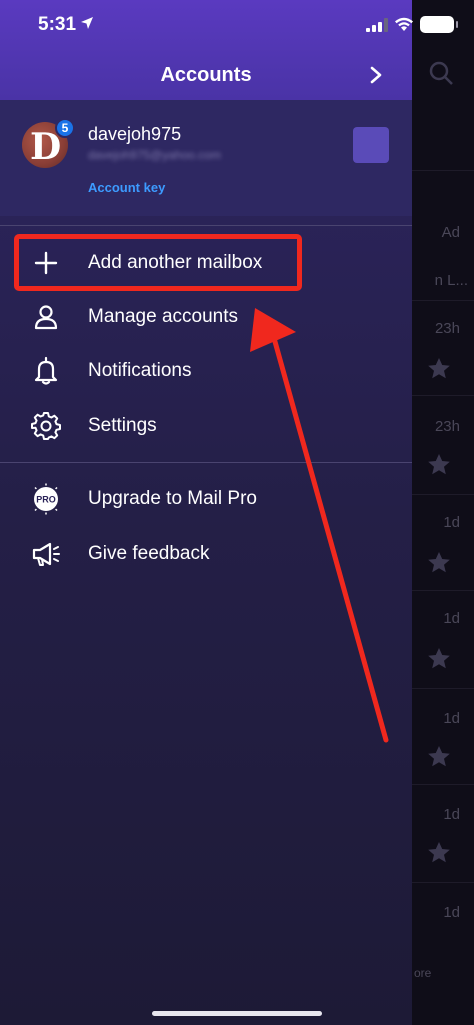  I want to click on highlight-box, so click(158, 262).